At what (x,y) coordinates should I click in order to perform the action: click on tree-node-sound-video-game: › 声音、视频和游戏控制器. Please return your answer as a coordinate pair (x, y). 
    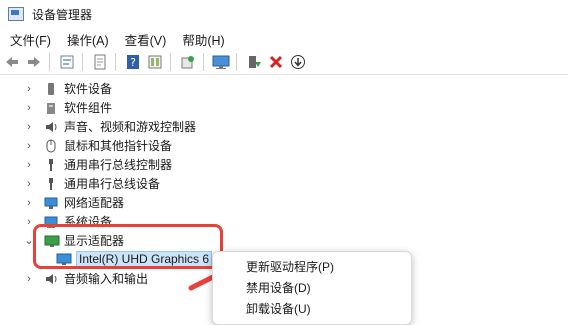
    Looking at the image, I should click on (110, 126).